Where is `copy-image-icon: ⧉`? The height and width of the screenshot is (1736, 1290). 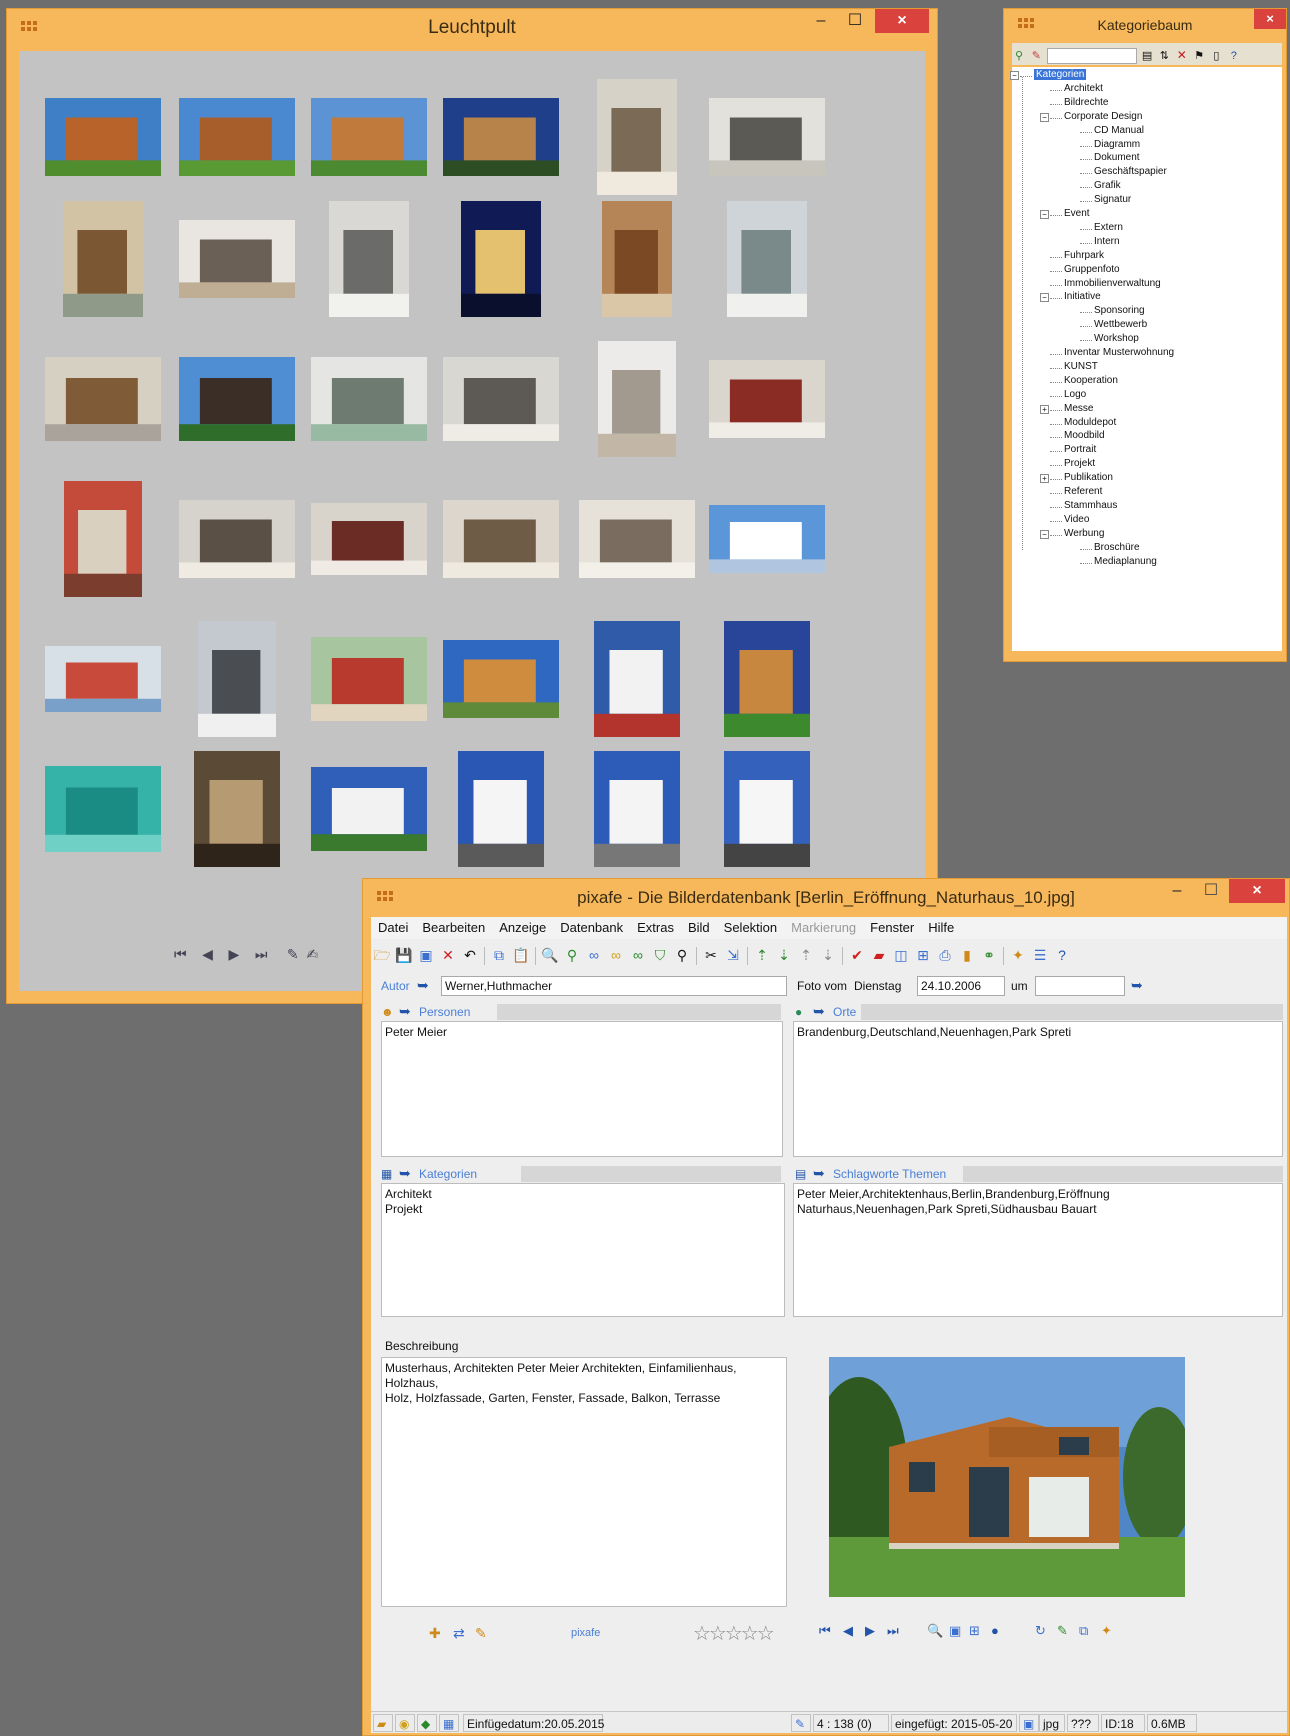 copy-image-icon: ⧉ is located at coordinates (1083, 1631).